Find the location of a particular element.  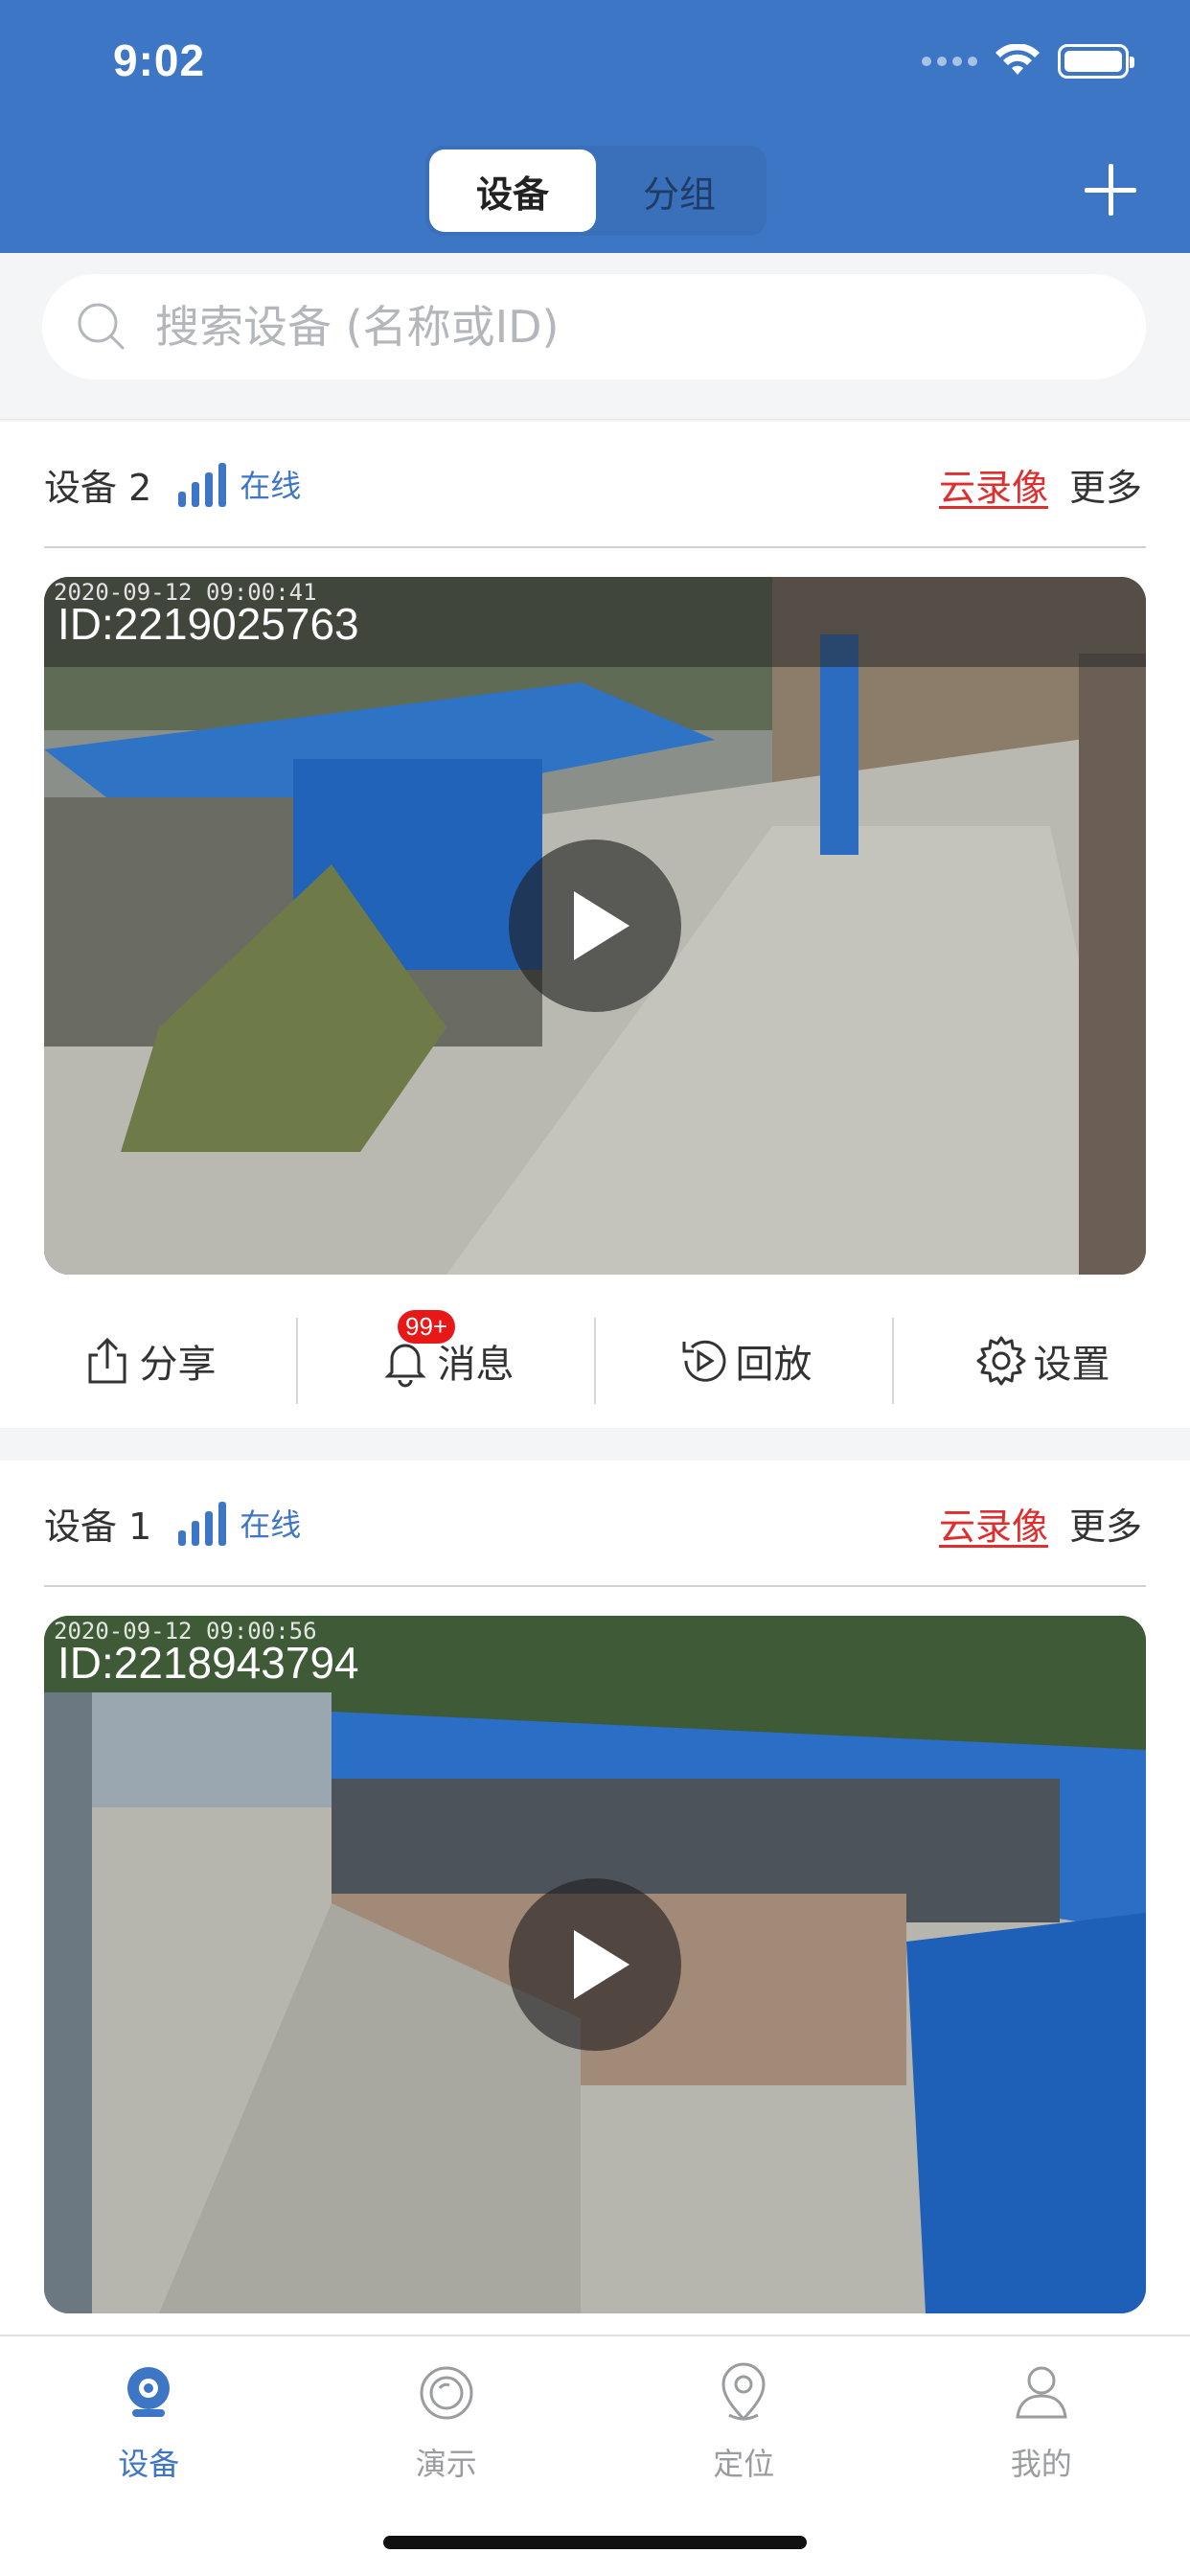

settings-label: 设置 is located at coordinates (1071, 1365).